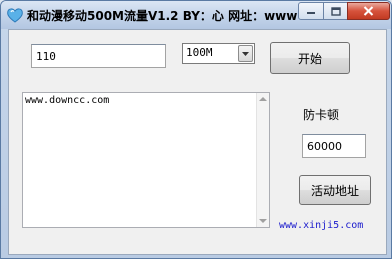  Describe the element at coordinates (262, 160) in the screenshot. I see `vertical-scrollbar` at that location.